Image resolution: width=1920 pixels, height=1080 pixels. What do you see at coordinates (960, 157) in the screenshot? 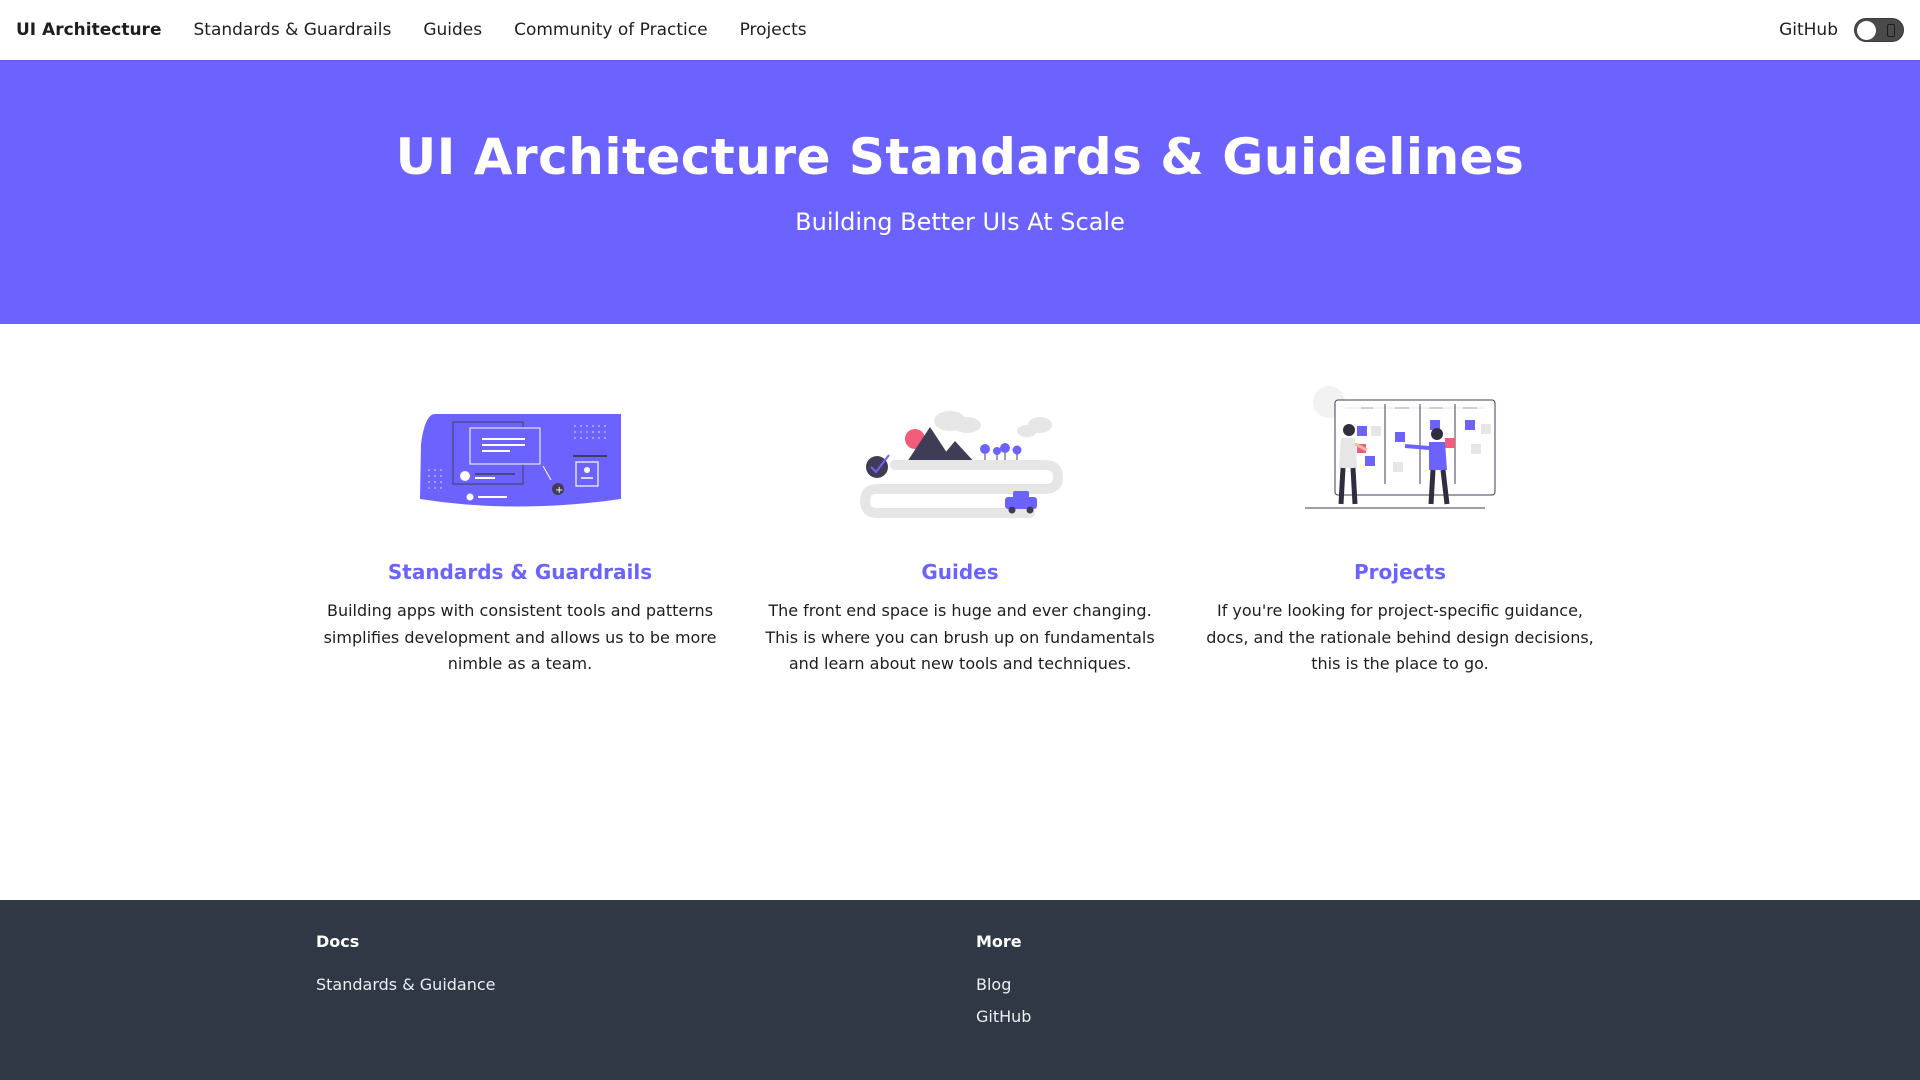
I see `hero-title: UI Architecture Standards & Guidelines` at bounding box center [960, 157].